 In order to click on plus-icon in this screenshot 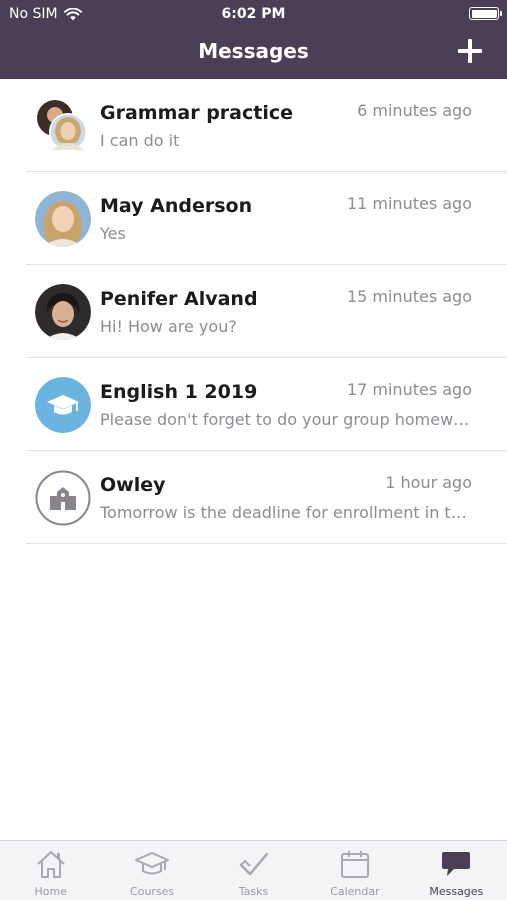, I will do `click(470, 51)`.